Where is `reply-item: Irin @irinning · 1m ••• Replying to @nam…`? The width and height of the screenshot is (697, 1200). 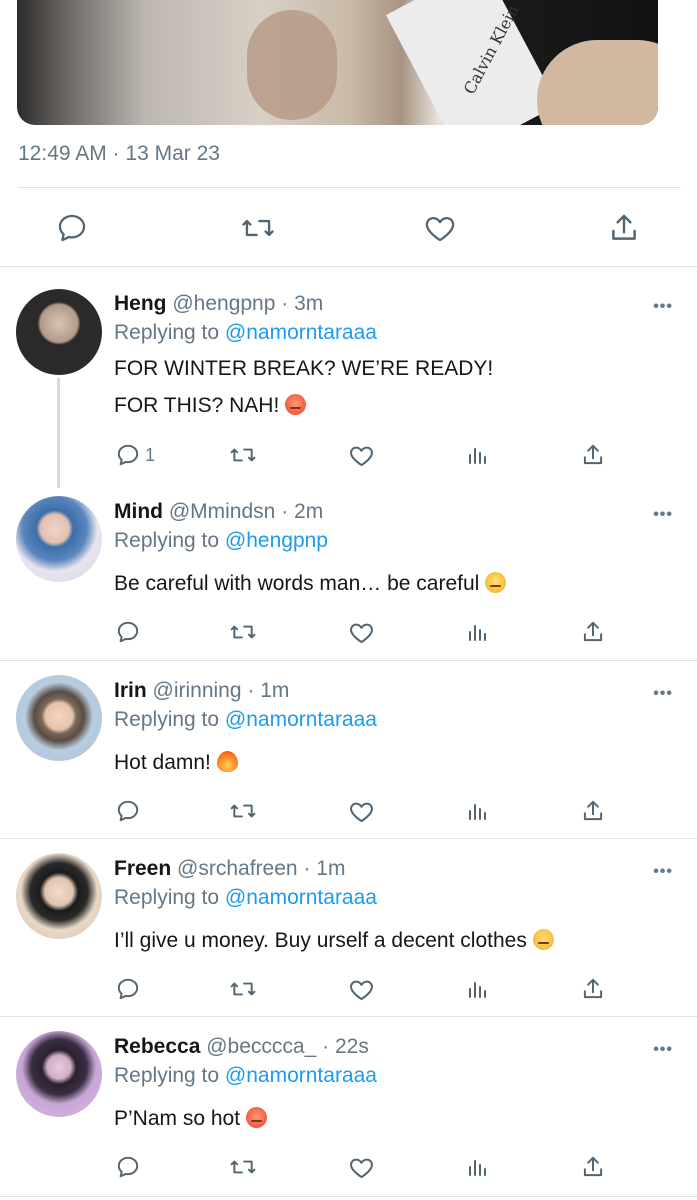
reply-item: Irin @irinning · 1m ••• Replying to @nam… is located at coordinates (348, 754).